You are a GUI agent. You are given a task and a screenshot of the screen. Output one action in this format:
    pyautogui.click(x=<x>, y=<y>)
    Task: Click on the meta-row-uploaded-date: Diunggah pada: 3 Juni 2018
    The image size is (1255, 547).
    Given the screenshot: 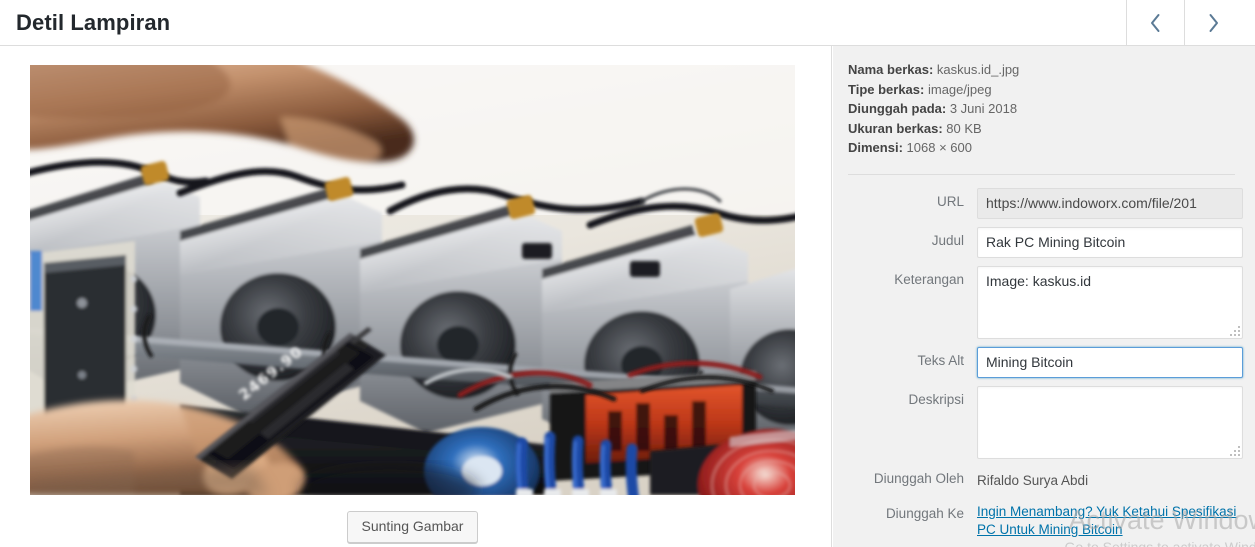 What is the action you would take?
    pyautogui.click(x=1045, y=109)
    